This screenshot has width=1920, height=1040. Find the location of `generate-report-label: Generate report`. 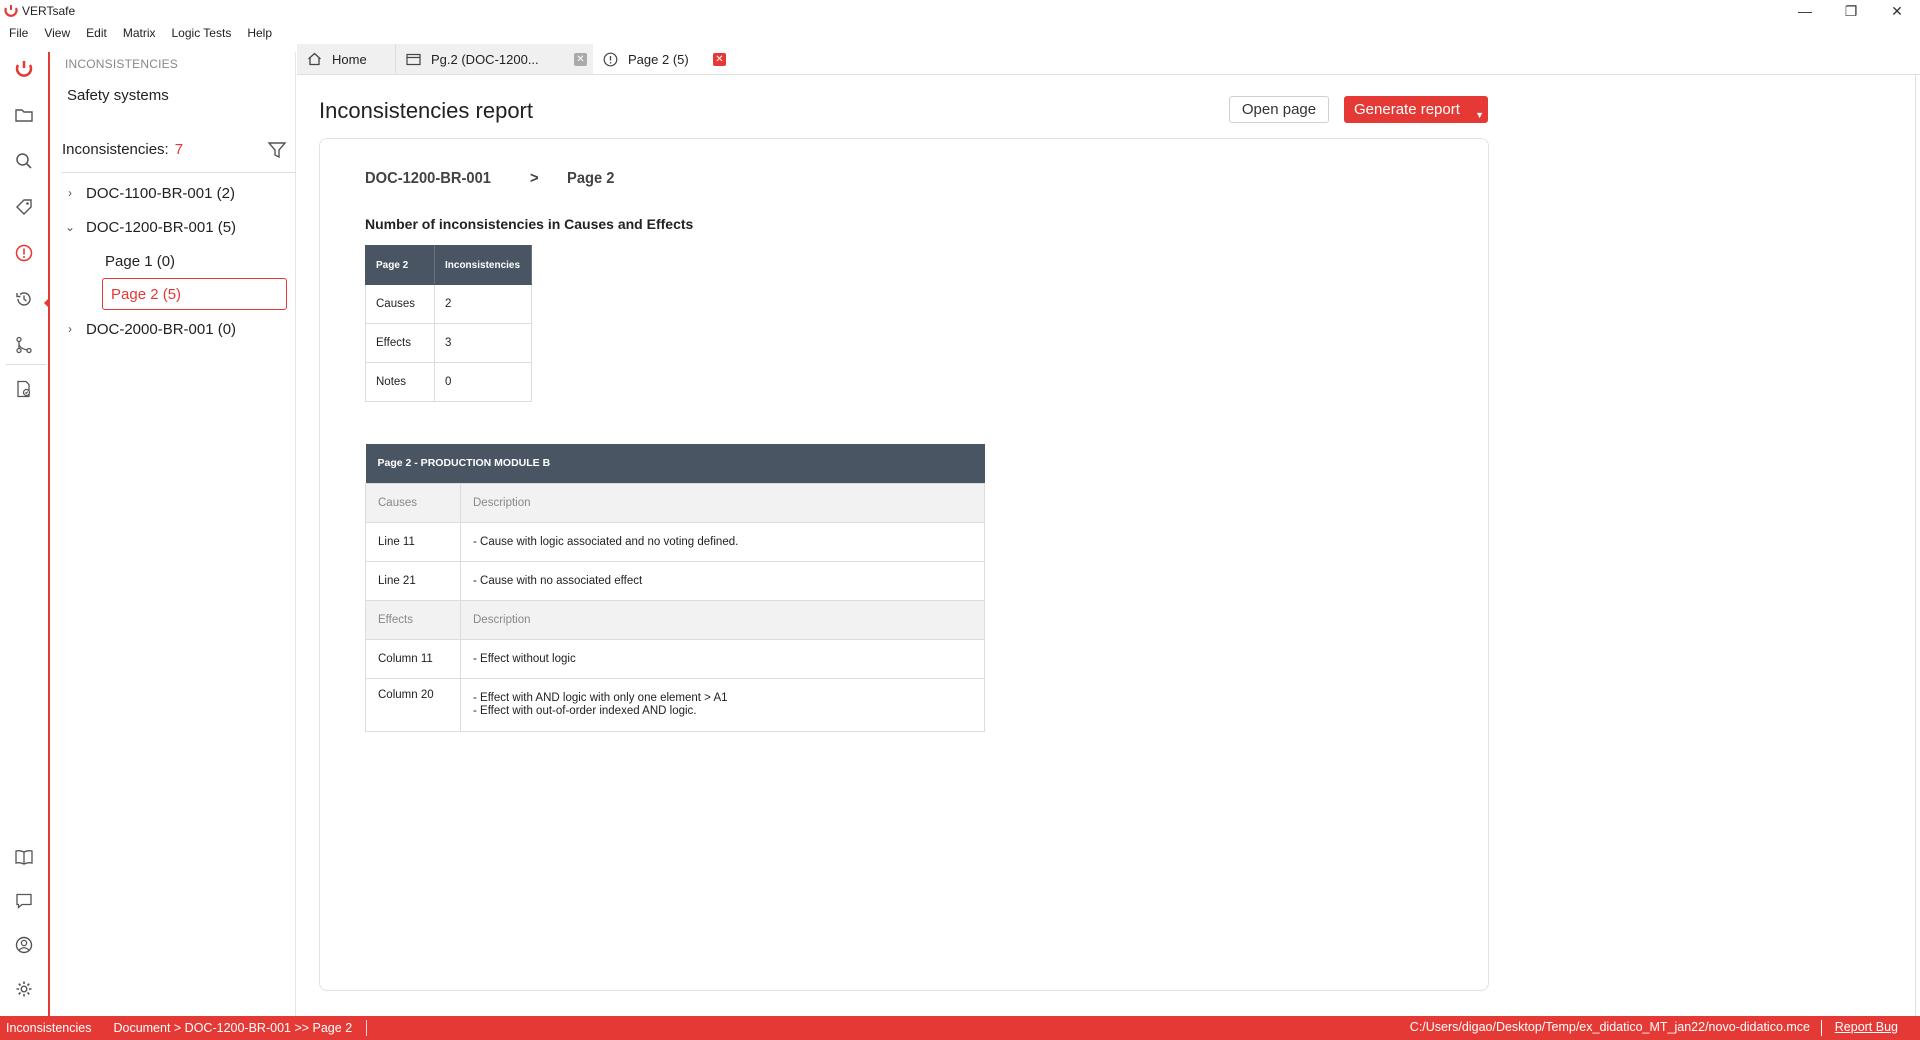

generate-report-label: Generate report is located at coordinates (1407, 109).